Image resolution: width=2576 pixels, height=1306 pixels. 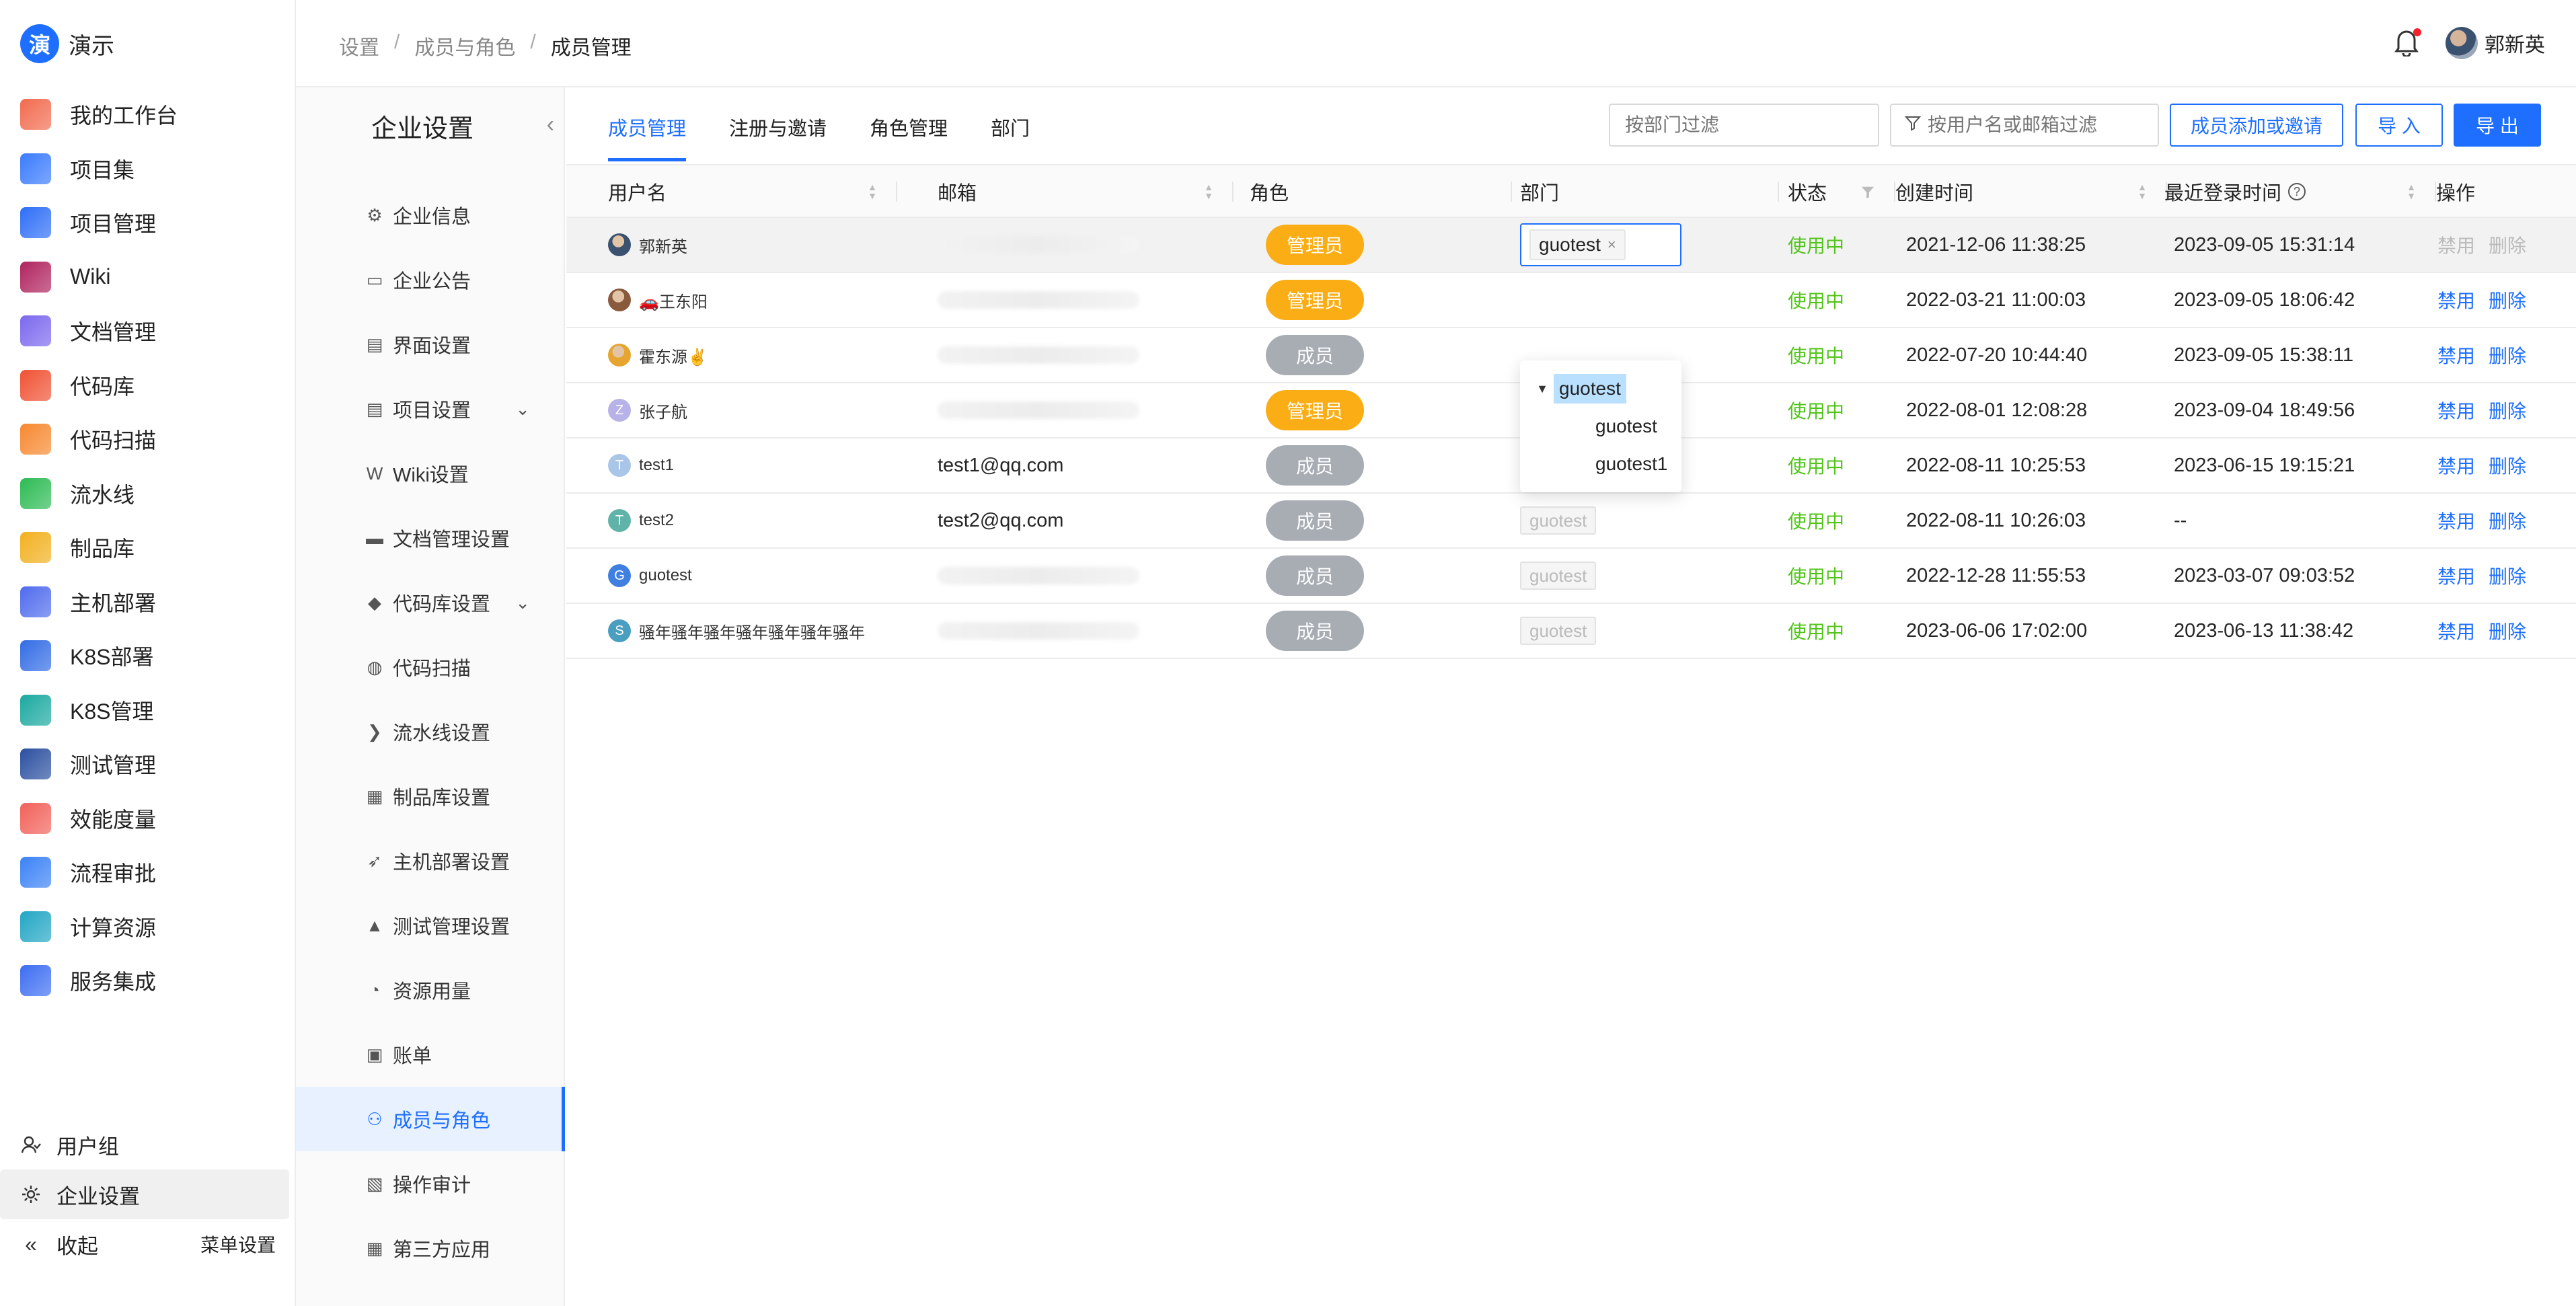 What do you see at coordinates (2495, 43) in the screenshot?
I see `user-menu: 郭新英` at bounding box center [2495, 43].